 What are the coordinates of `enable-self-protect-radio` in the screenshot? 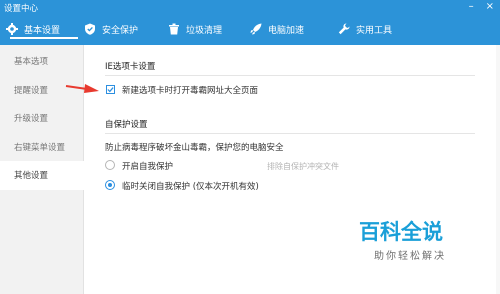 It's located at (110, 165).